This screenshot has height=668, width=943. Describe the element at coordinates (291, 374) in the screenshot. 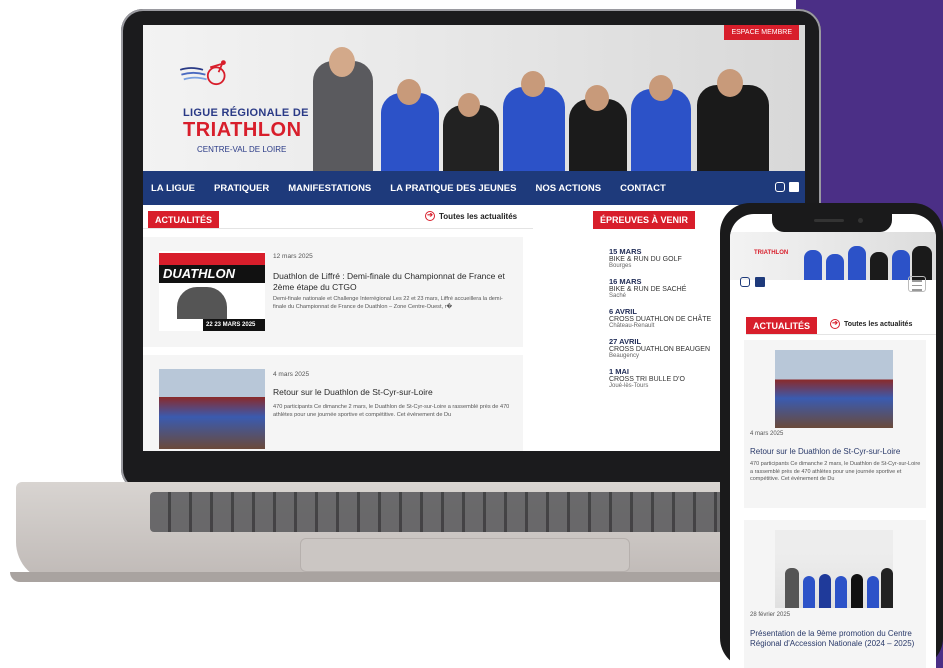

I see `article-date: 4 mars 2025` at that location.